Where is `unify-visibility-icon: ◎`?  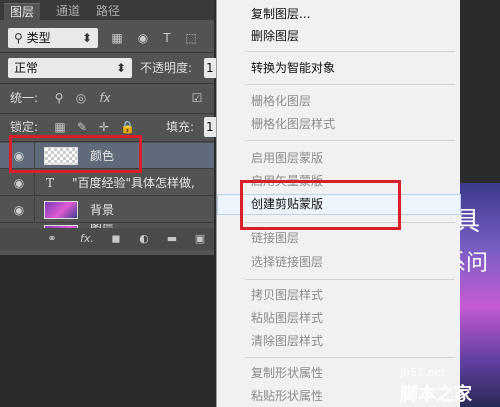
unify-visibility-icon: ◎ is located at coordinates (81, 98).